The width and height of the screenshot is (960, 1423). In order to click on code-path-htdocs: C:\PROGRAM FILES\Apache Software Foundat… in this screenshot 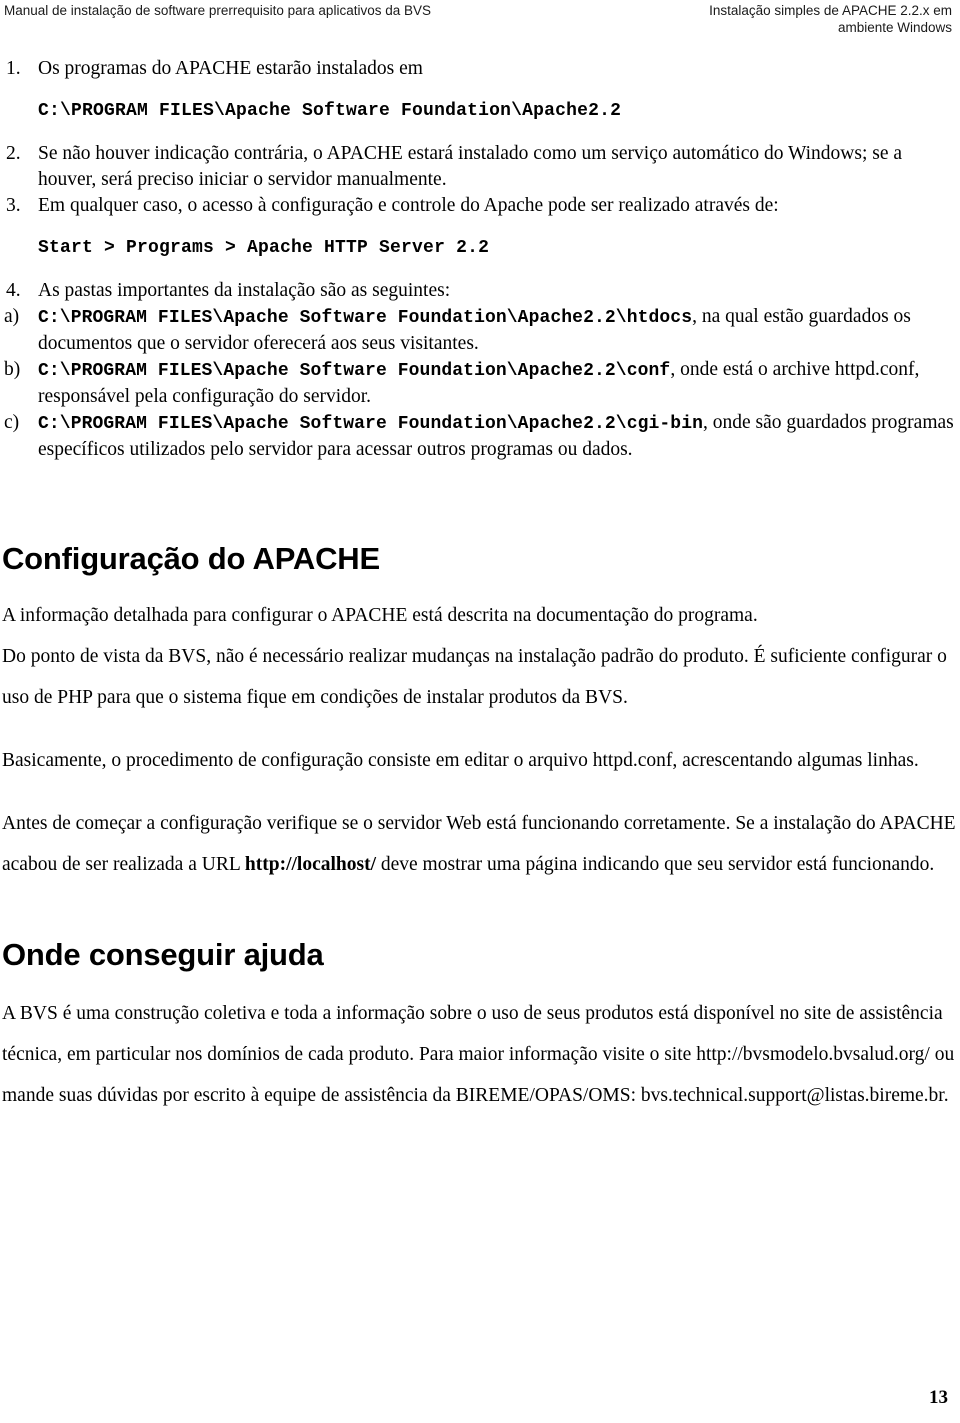, I will do `click(365, 318)`.